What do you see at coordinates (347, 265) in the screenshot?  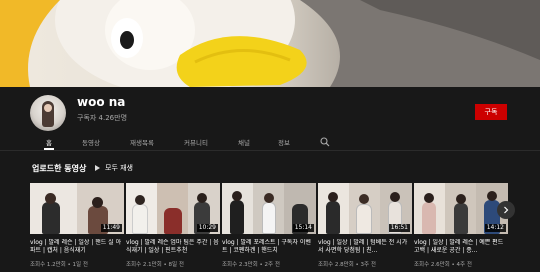 I see `video-meta: 조회수 2.8만회 • 3주 전` at bounding box center [347, 265].